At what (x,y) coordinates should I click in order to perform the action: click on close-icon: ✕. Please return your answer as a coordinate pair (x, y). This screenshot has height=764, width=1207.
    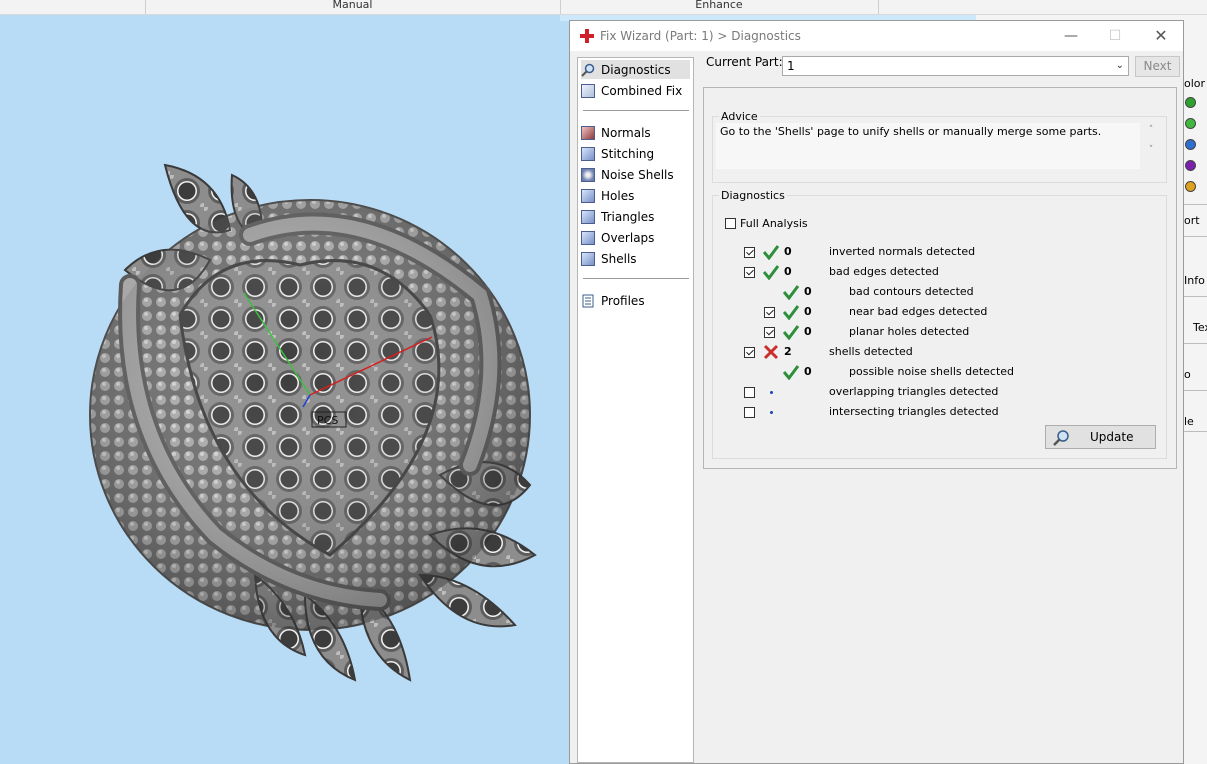
    Looking at the image, I should click on (1161, 36).